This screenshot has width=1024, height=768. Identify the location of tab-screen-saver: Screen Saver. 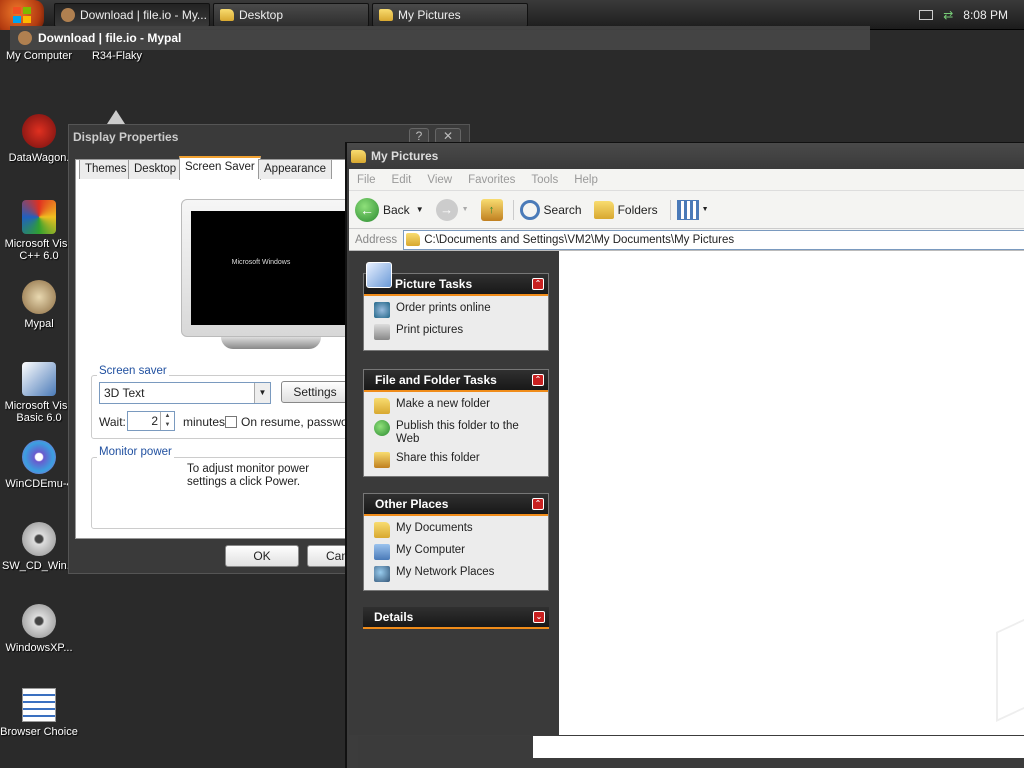
(220, 168).